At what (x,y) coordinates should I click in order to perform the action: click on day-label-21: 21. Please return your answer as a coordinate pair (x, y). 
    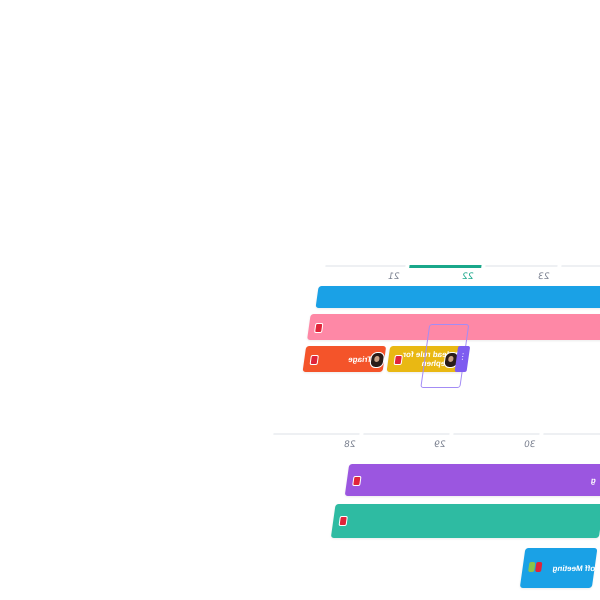
    Looking at the image, I should click on (393, 277).